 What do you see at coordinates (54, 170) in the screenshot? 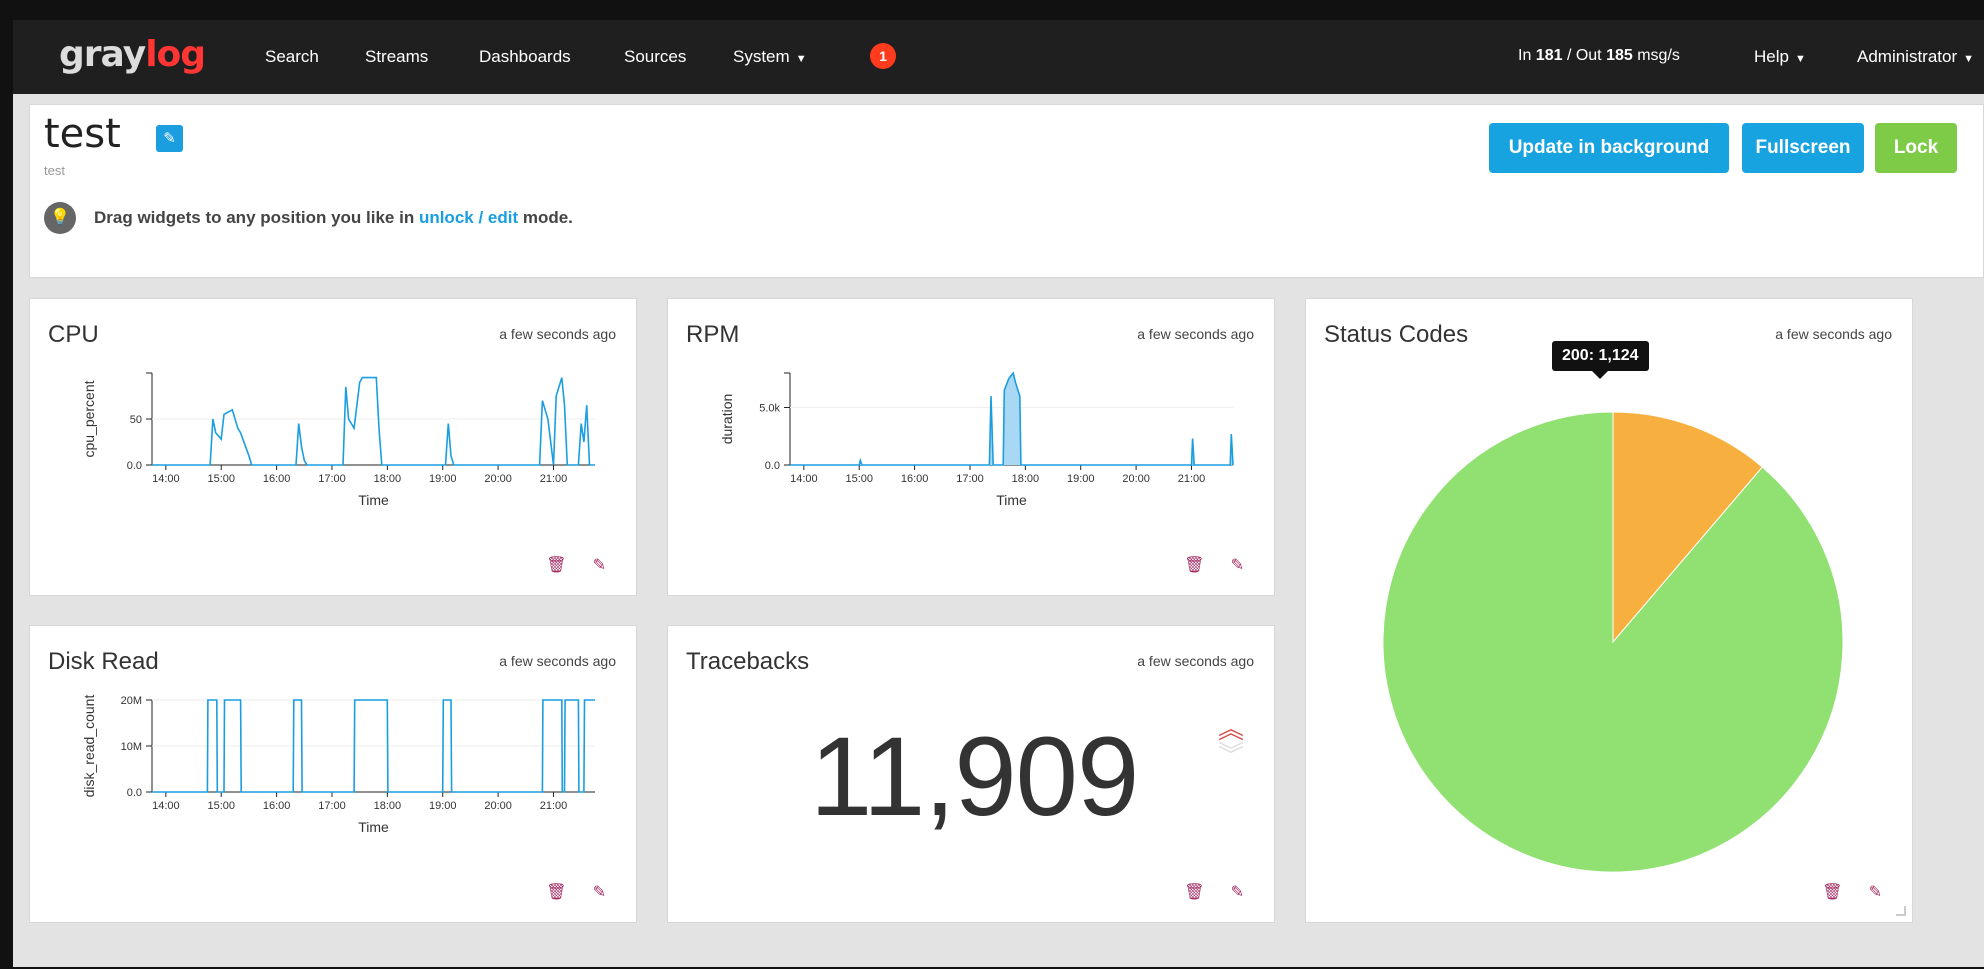
I see `dashboard-description: test` at bounding box center [54, 170].